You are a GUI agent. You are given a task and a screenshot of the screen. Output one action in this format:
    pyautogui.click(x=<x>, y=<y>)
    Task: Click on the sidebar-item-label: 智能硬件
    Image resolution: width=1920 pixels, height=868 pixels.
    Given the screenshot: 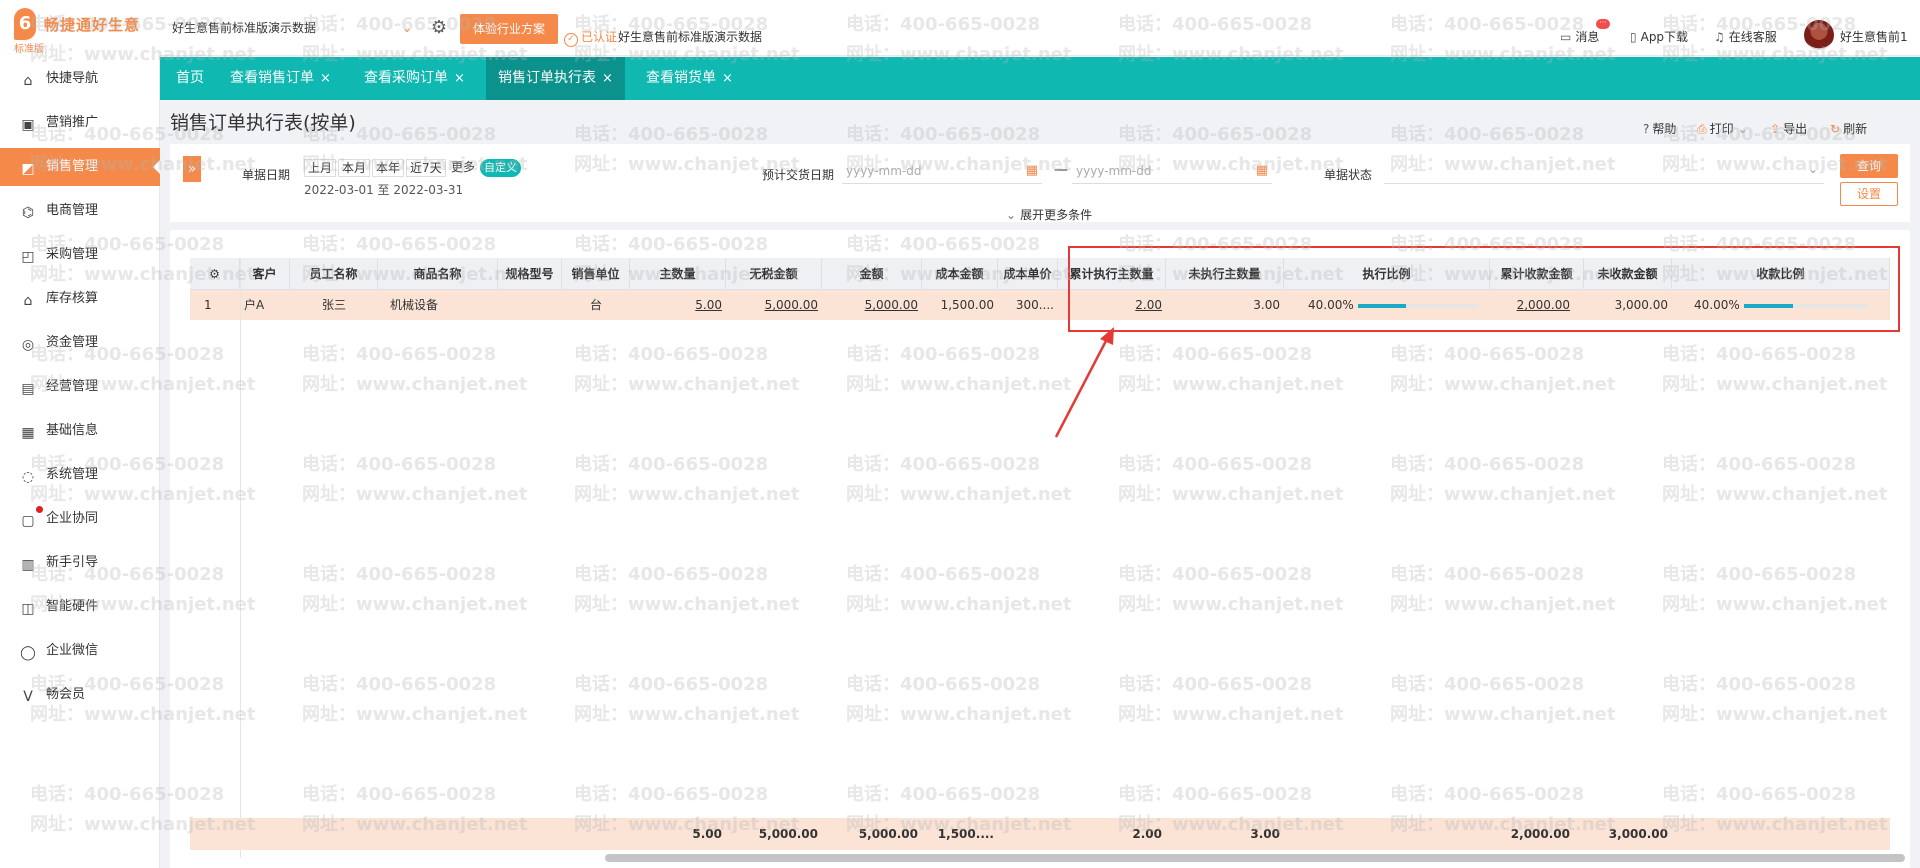 What is the action you would take?
    pyautogui.click(x=72, y=606)
    